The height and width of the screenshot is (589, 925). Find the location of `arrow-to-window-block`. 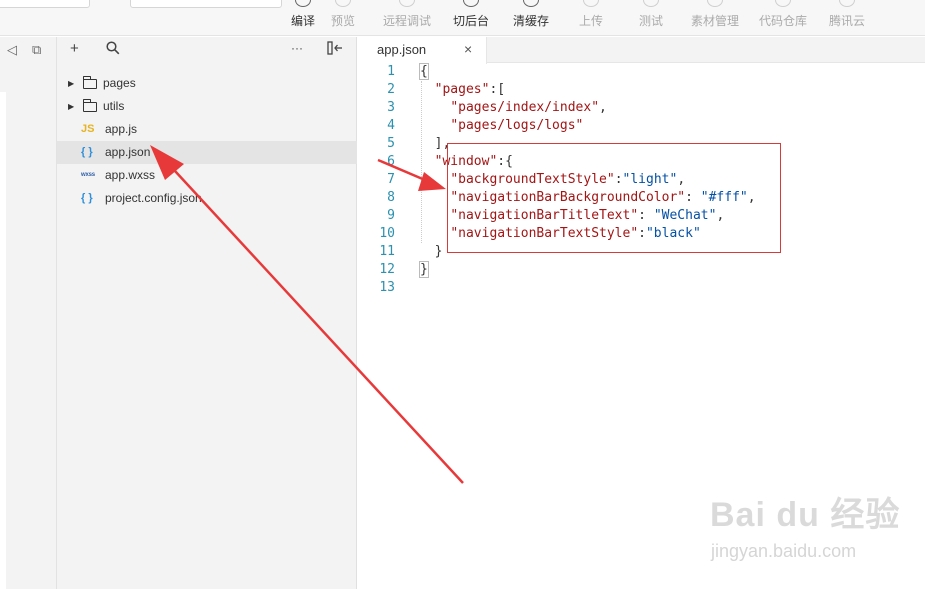

arrow-to-window-block is located at coordinates (411, 174).